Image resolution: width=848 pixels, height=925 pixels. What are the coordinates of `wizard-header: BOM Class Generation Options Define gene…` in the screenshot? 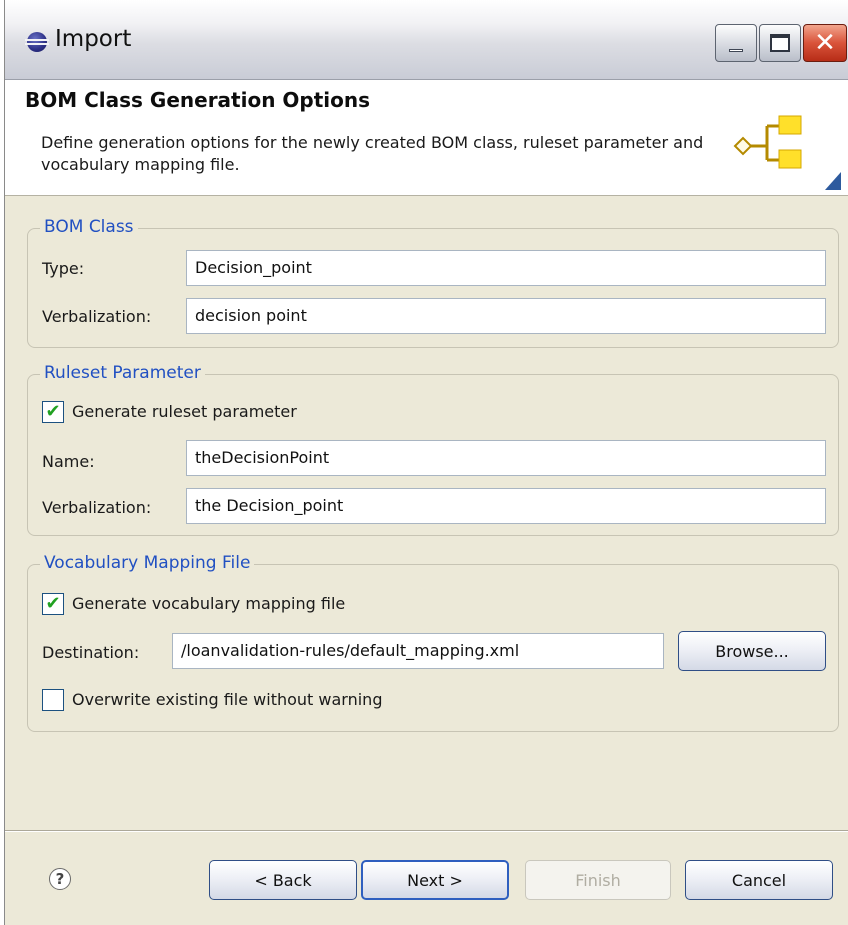 It's located at (426, 138).